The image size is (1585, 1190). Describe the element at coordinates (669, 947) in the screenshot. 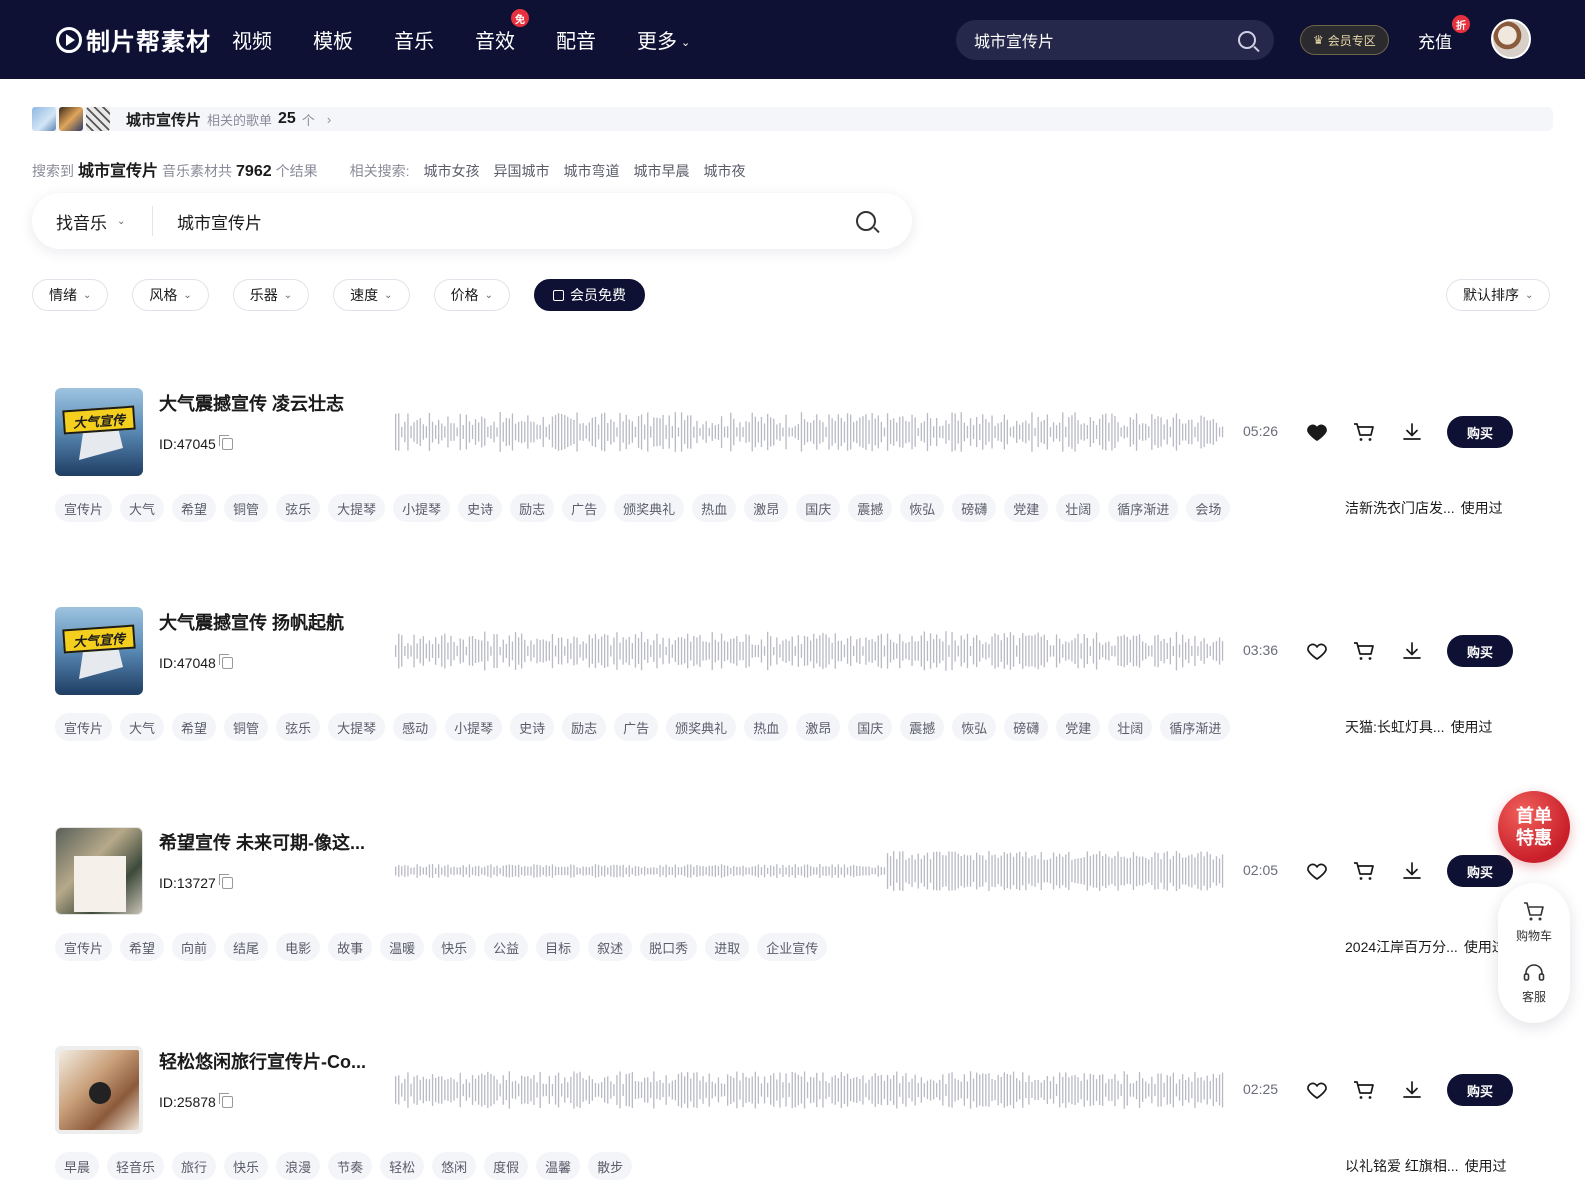

I see `tag-chip: 脱口秀` at that location.